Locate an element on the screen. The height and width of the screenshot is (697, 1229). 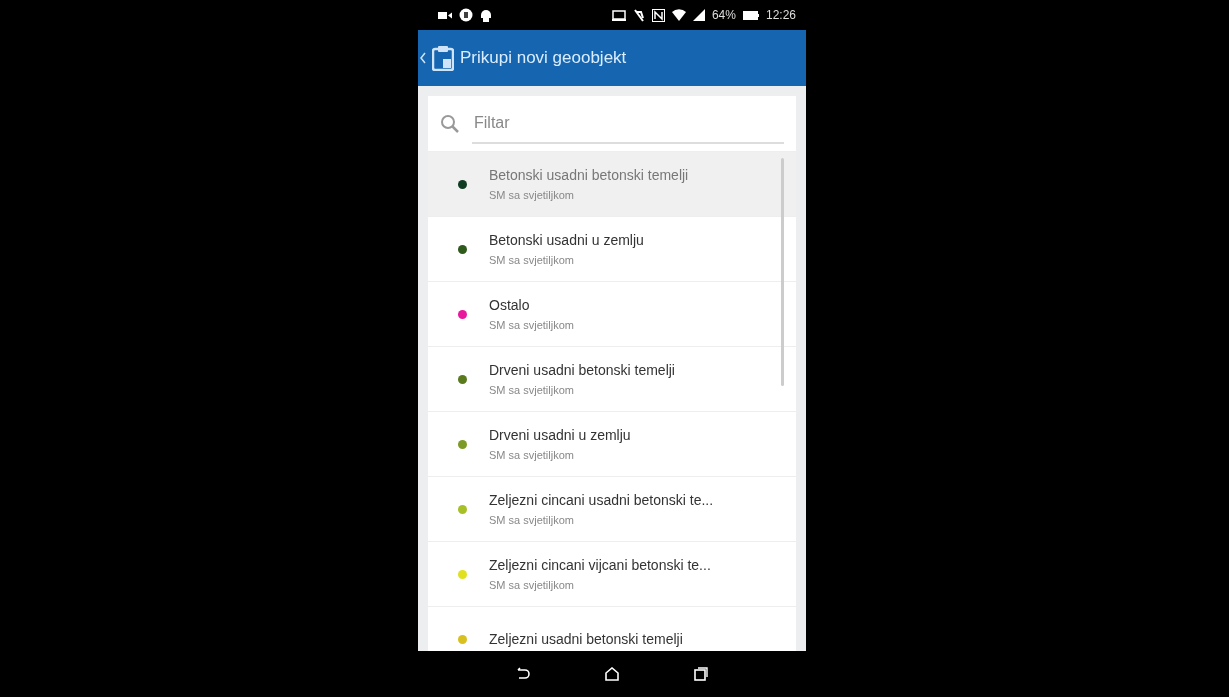
clock-time: 12:26 is located at coordinates (780, 15).